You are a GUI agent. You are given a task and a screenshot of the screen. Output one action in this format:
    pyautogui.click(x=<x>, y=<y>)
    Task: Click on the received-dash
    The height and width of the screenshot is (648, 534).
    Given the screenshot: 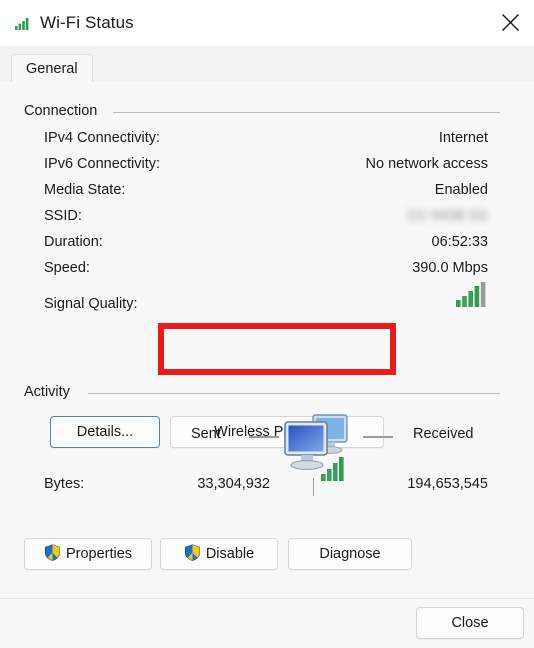 What is the action you would take?
    pyautogui.click(x=378, y=437)
    